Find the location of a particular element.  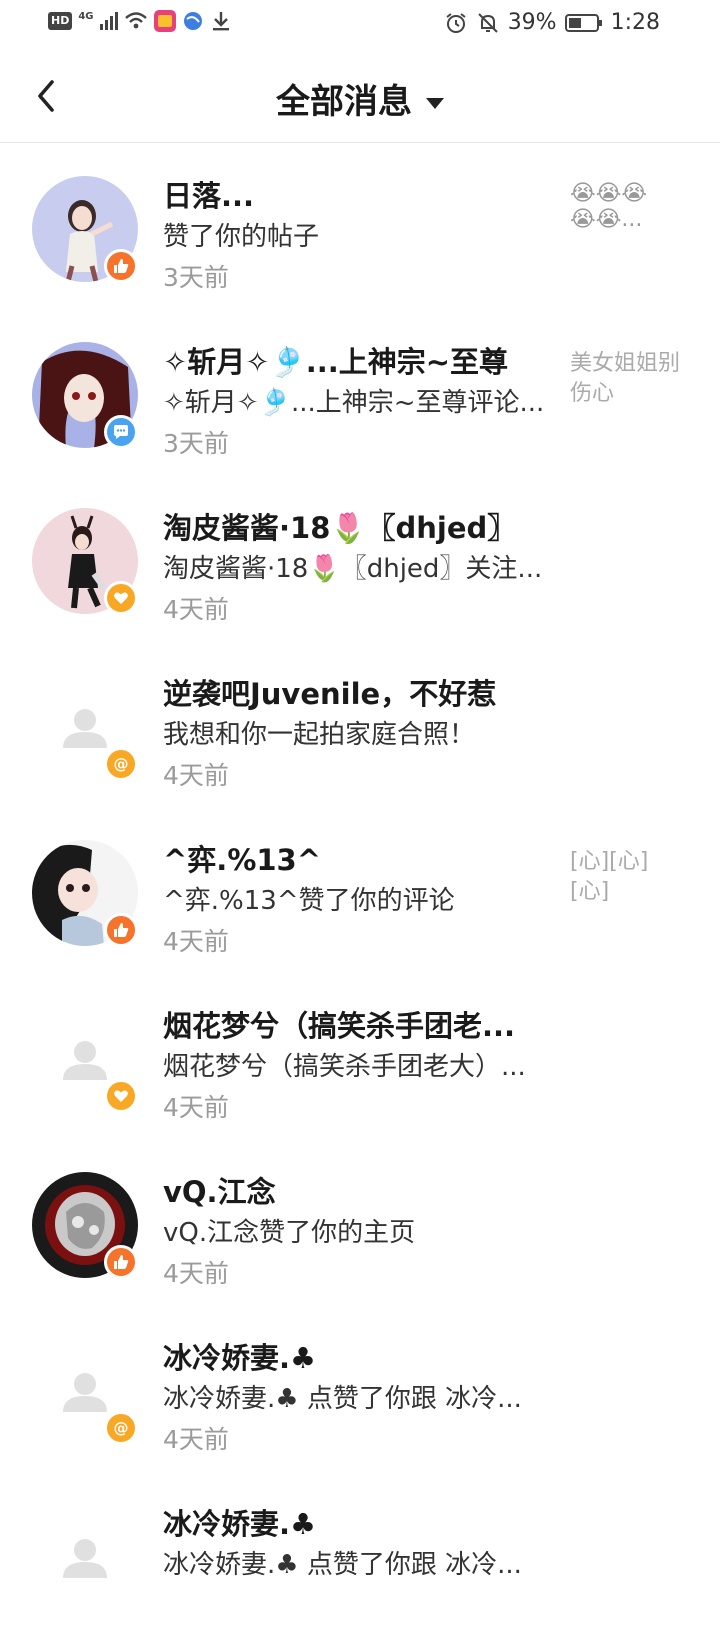

navigation-bar: 全部消息 is located at coordinates (360, 96).